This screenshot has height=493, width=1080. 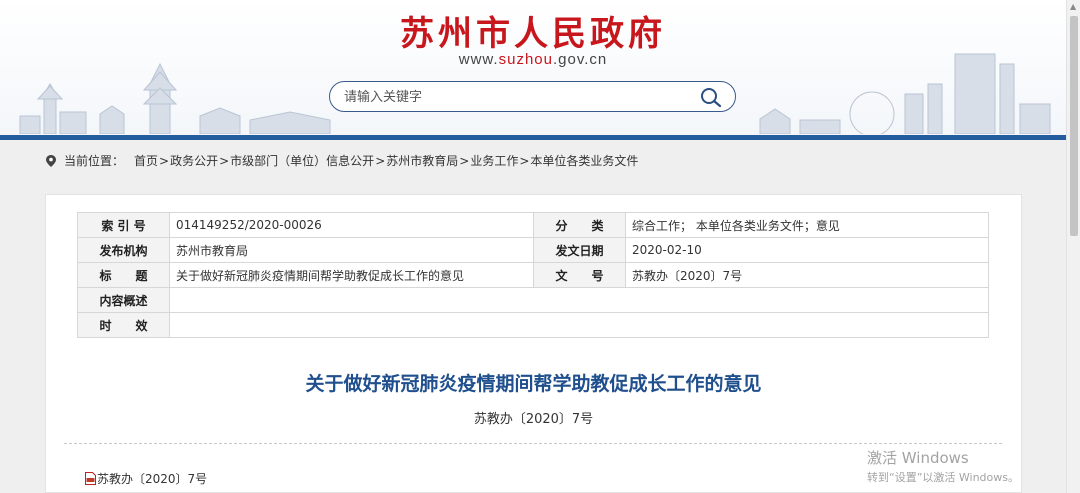 What do you see at coordinates (525, 59) in the screenshot?
I see `site-url-domain: suzhou` at bounding box center [525, 59].